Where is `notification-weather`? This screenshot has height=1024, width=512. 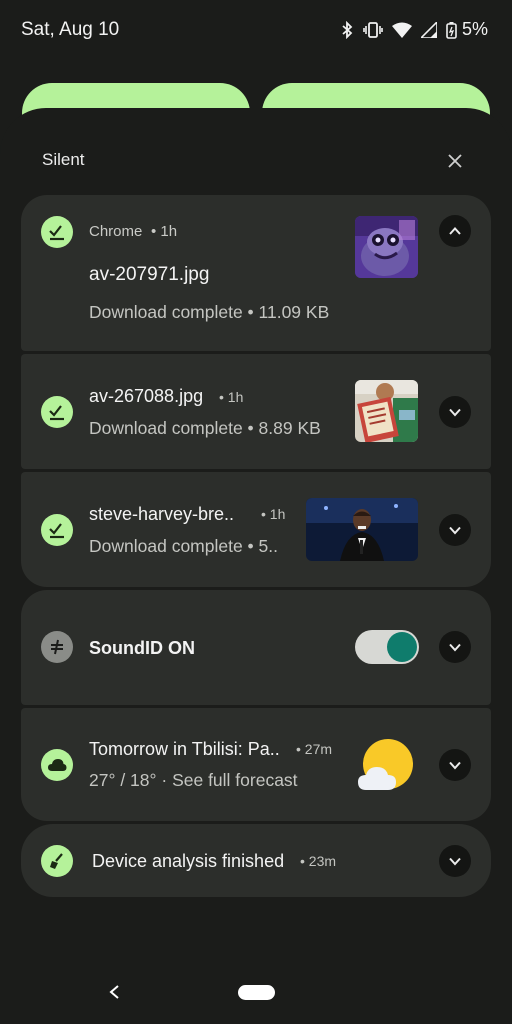 notification-weather is located at coordinates (256, 764).